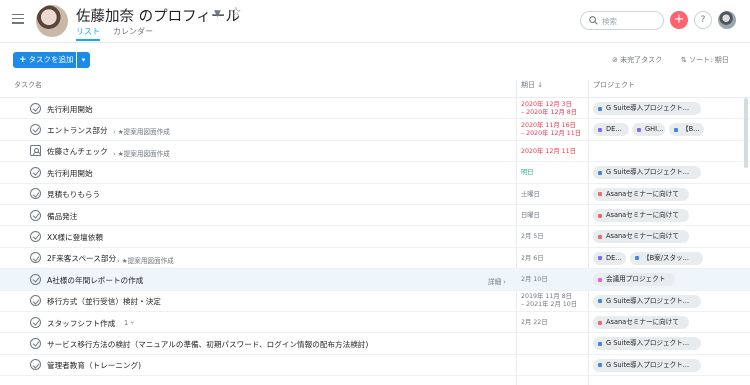 The height and width of the screenshot is (385, 750). Describe the element at coordinates (133, 31) in the screenshot. I see `tab-calendar: カレンダー` at that location.